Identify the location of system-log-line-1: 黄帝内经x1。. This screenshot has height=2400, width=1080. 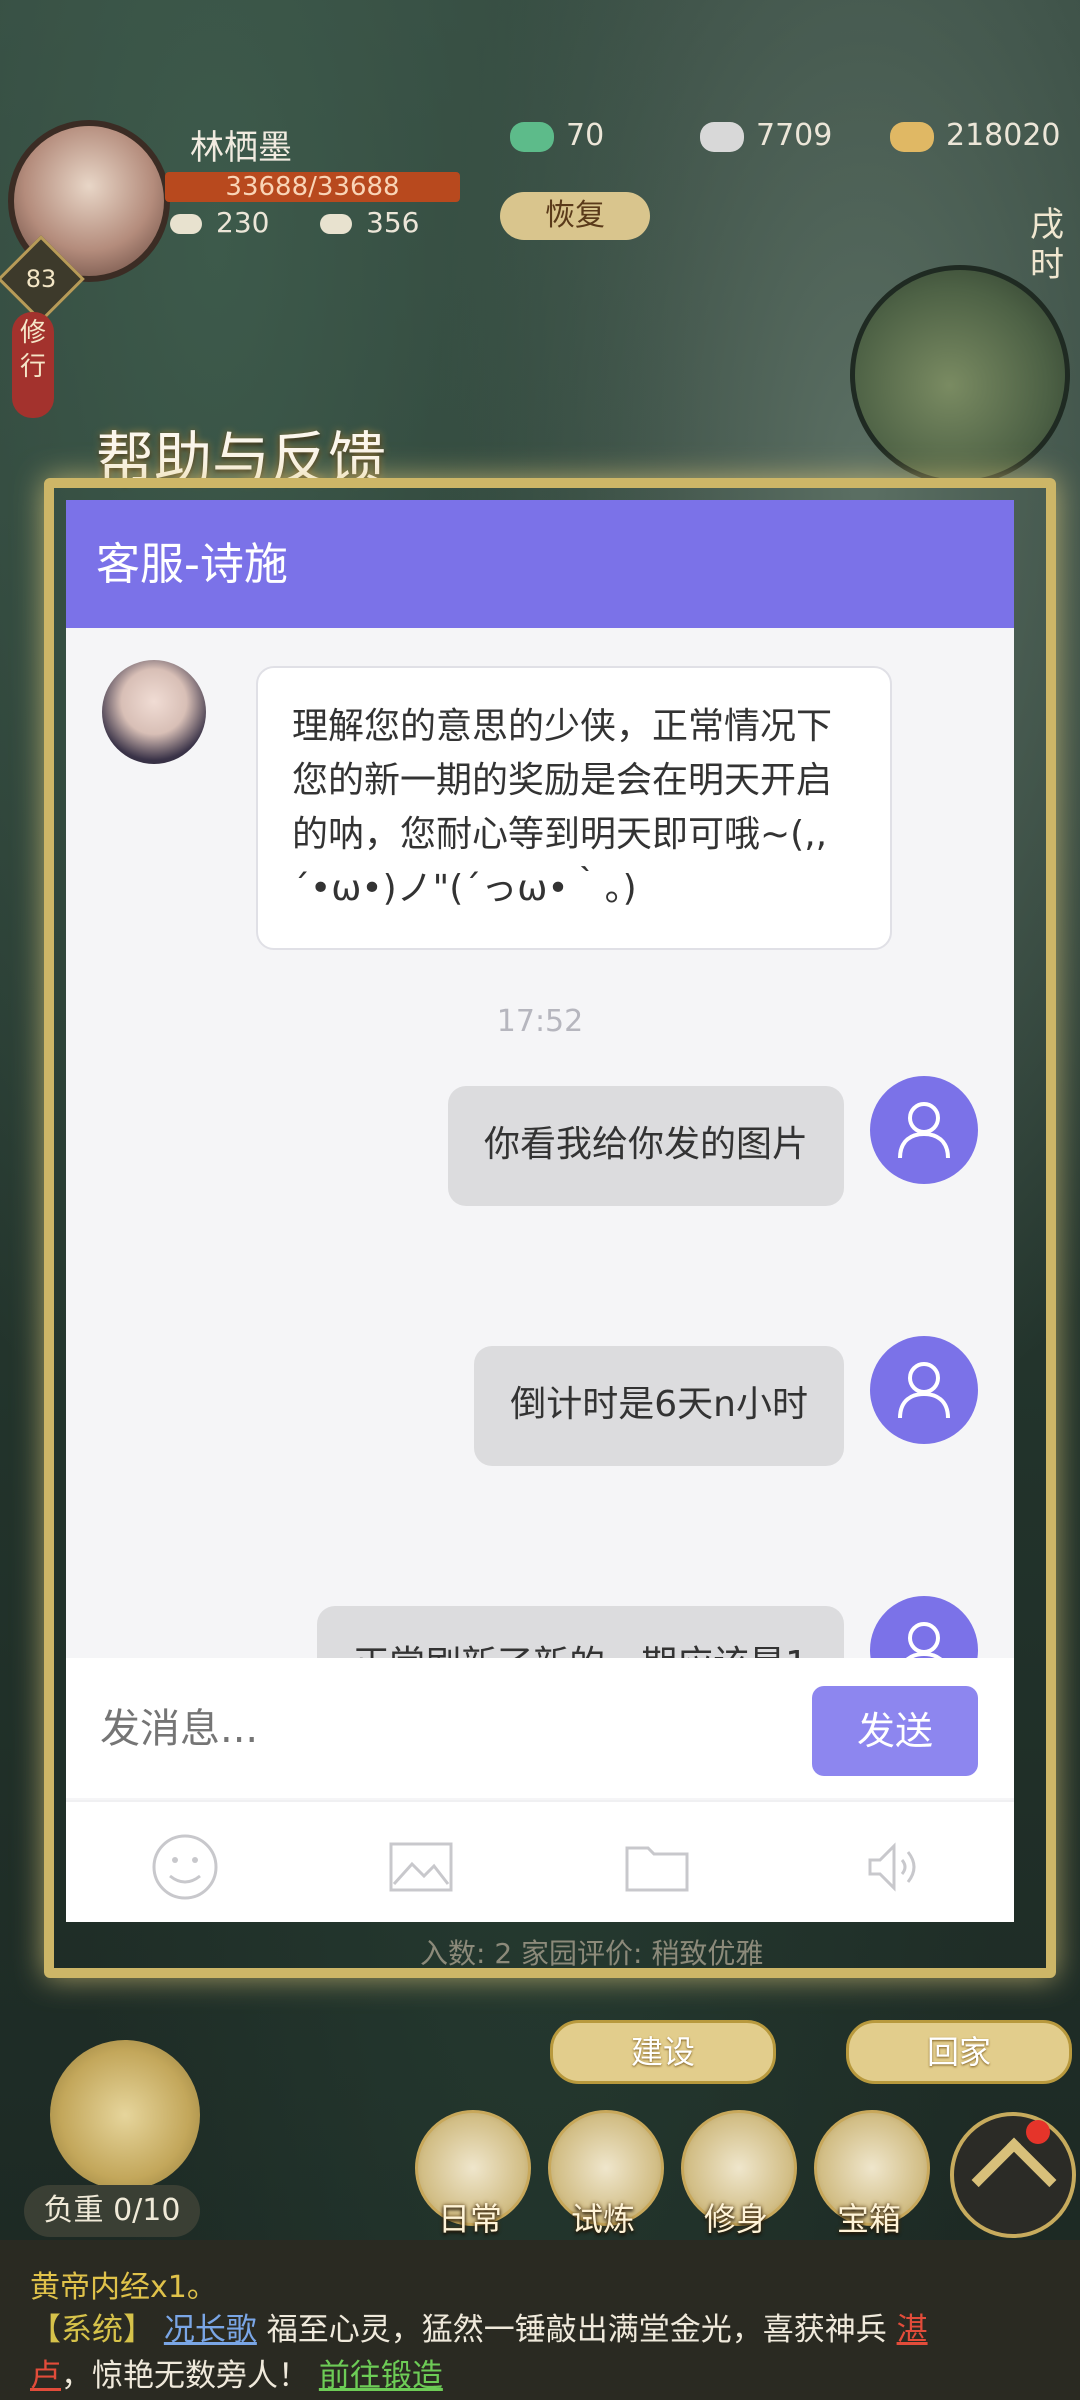
(123, 2287).